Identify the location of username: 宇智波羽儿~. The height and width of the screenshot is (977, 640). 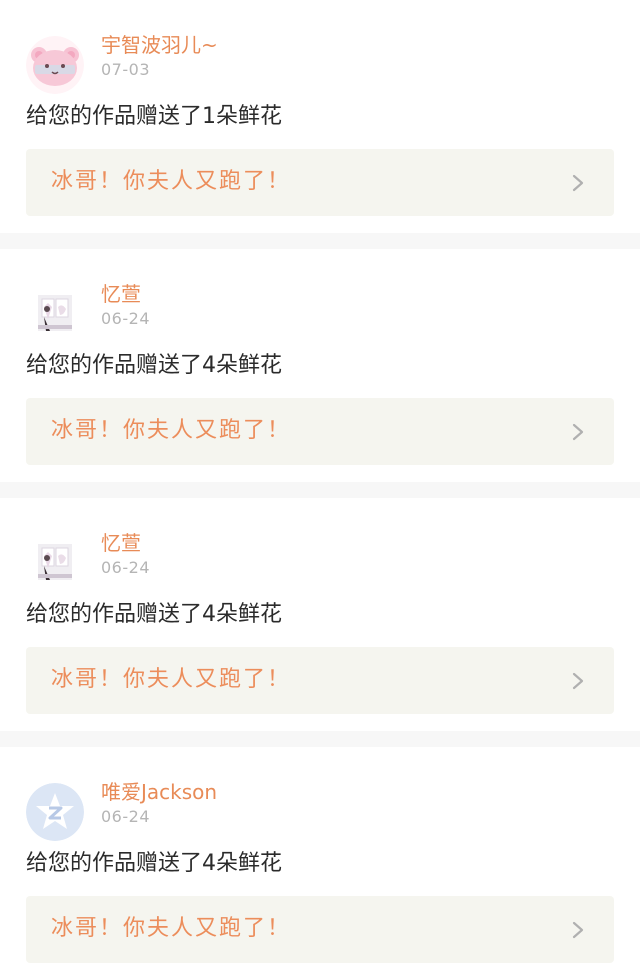
(159, 45).